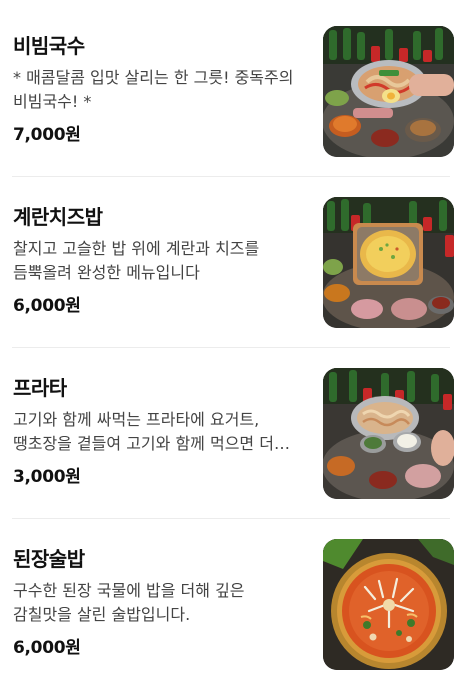  I want to click on egg-cheese-rice-photo-icon, so click(388, 262).